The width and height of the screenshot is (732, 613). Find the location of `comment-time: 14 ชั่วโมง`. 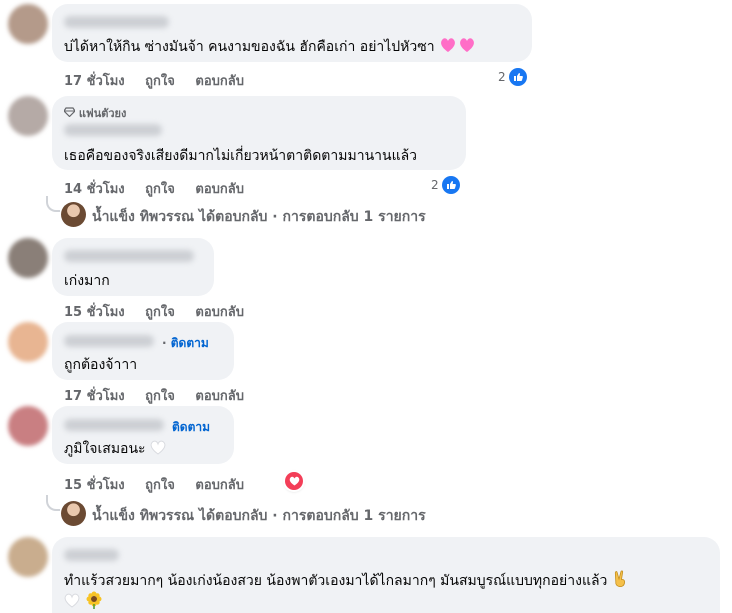

comment-time: 14 ชั่วโมง is located at coordinates (94, 189).